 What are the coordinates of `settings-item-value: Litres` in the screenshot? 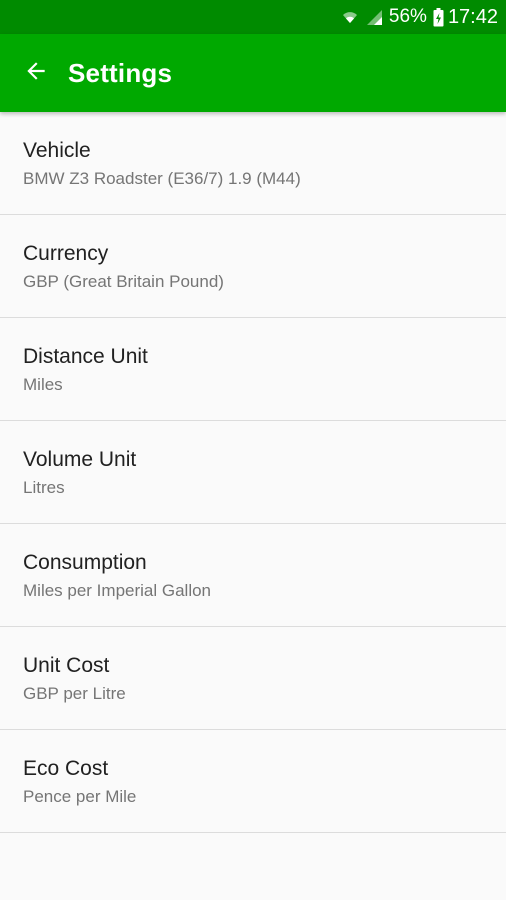 It's located at (44, 487).